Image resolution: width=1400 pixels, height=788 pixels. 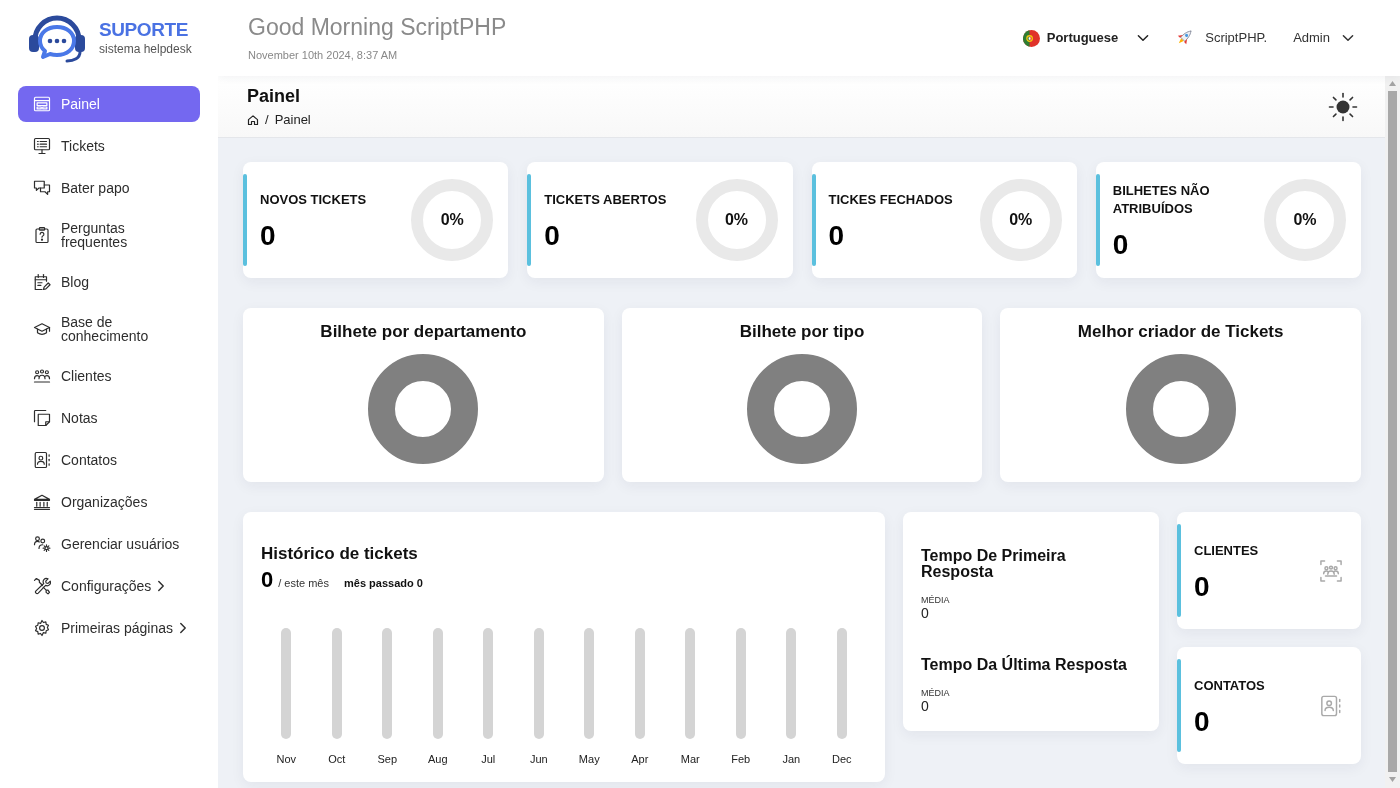 I want to click on sidebar-item: Gerenciar usuários, so click(x=109, y=544).